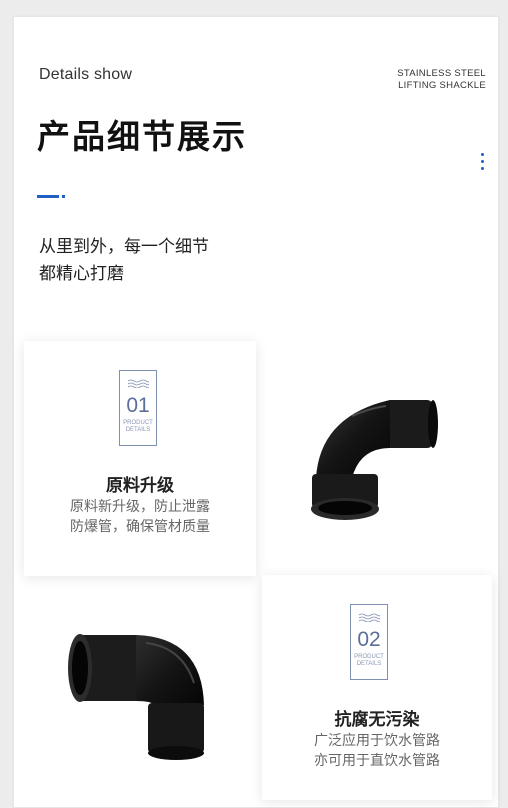 This screenshot has width=508, height=808. I want to click on brand-line-2: LIFTING SHACKLE, so click(442, 85).